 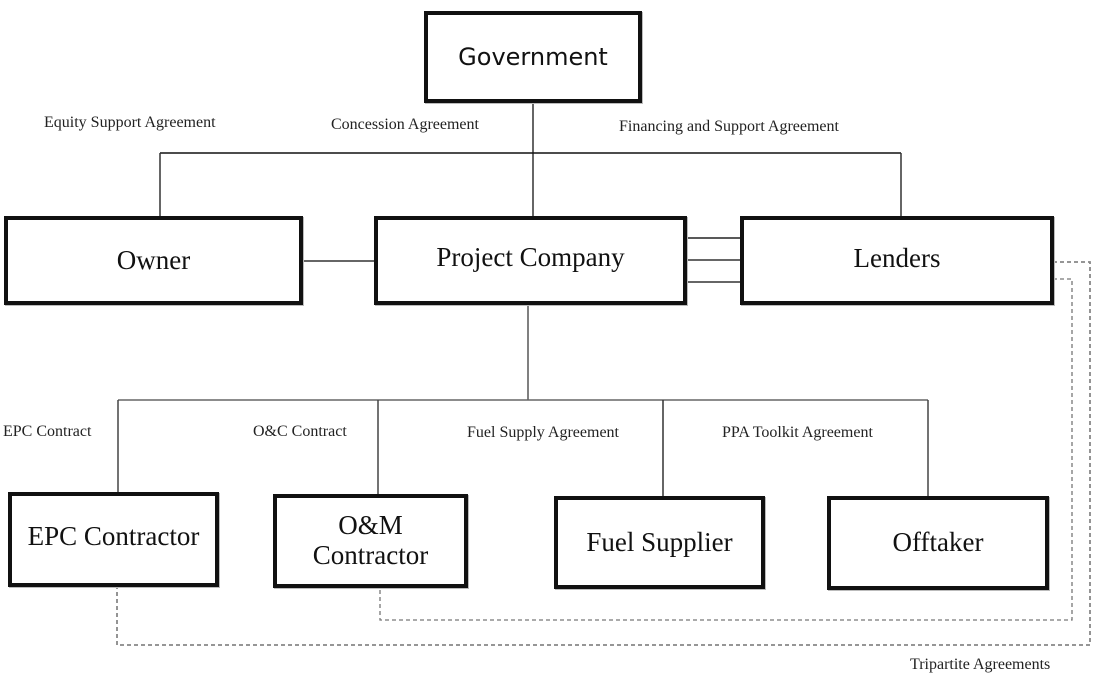 I want to click on node-offtaker-label: Offtaker, so click(x=938, y=542).